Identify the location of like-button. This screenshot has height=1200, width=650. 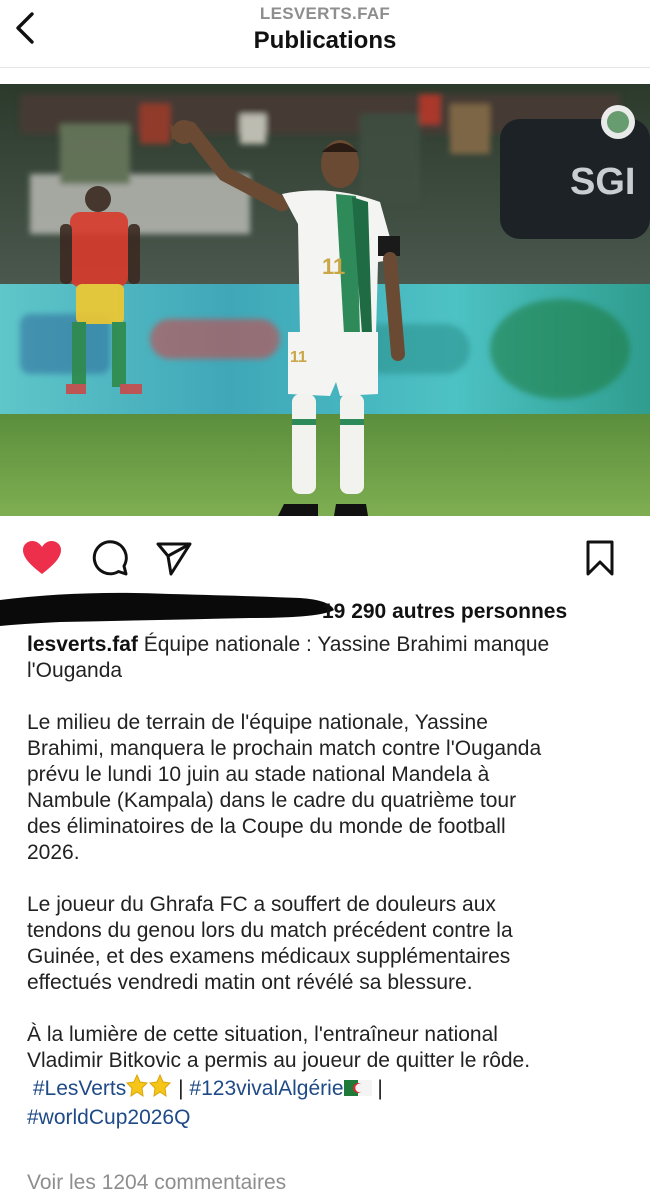
(42, 560).